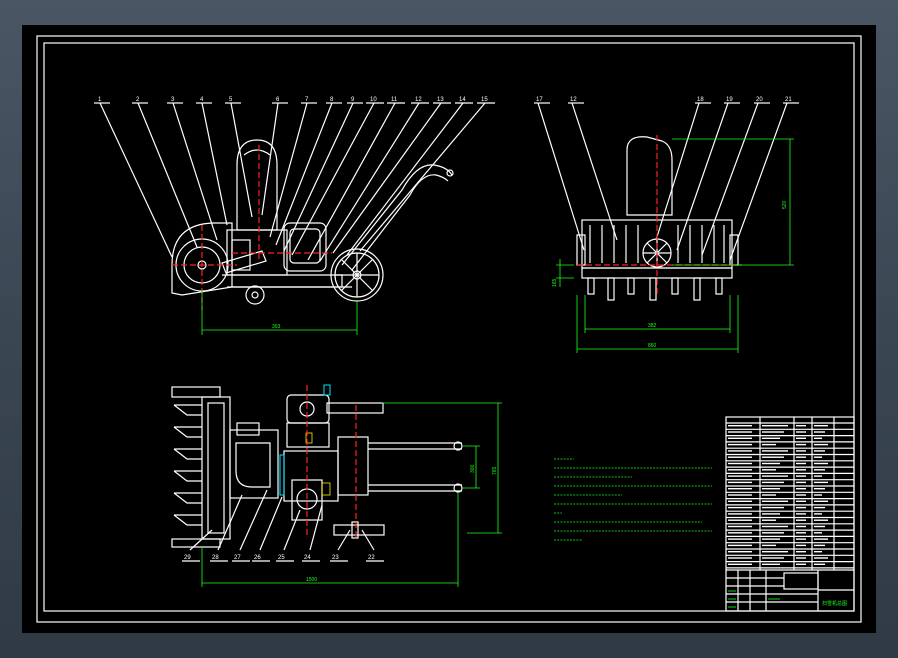  What do you see at coordinates (785, 204) in the screenshot?
I see `front-dim-height: 520` at bounding box center [785, 204].